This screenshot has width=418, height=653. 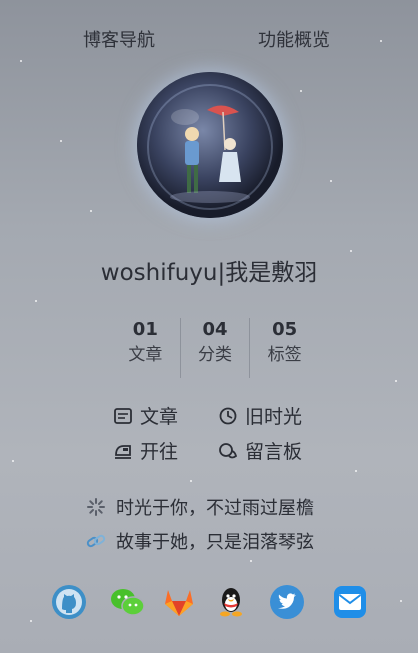 What do you see at coordinates (215, 329) in the screenshot?
I see `stat-categories-count: 04` at bounding box center [215, 329].